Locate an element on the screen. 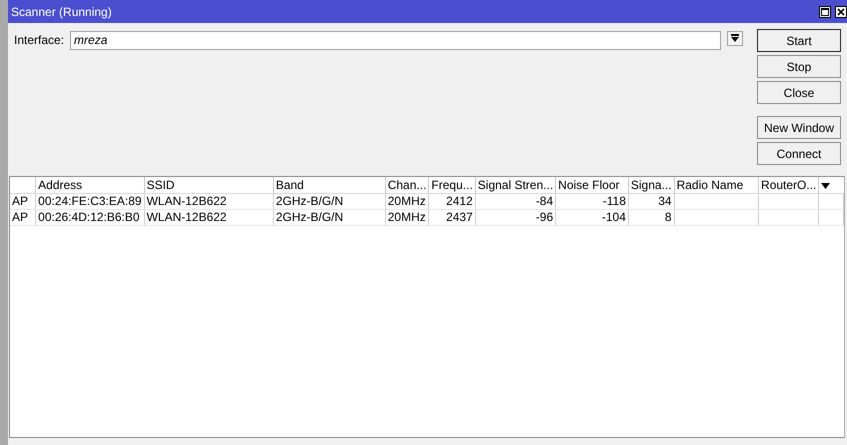 The height and width of the screenshot is (445, 847). table-cell: -84 is located at coordinates (515, 202).